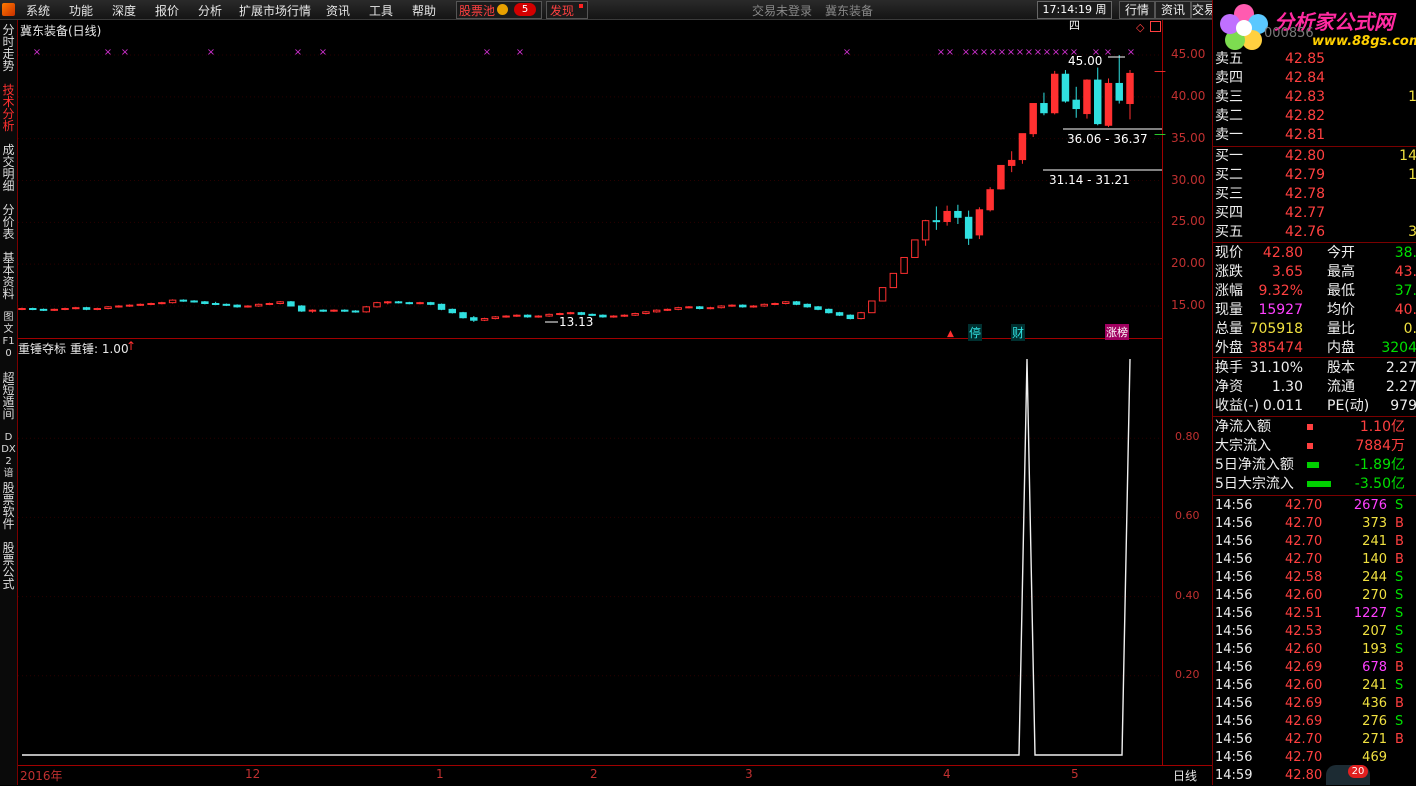 The image size is (1416, 786). Describe the element at coordinates (1314, 596) in the screenshot. I see `tick-row: 14:56 42.60 270 S` at that location.